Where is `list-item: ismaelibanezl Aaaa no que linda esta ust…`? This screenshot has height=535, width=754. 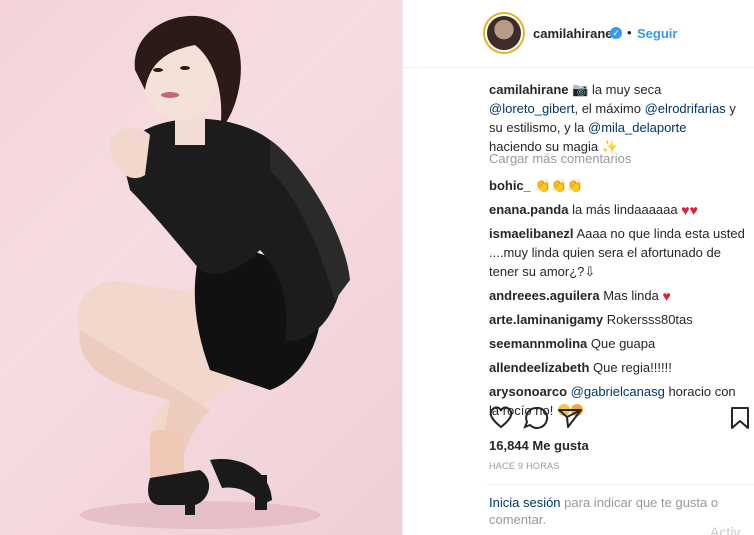 list-item: ismaelibanezl Aaaa no que linda esta ust… is located at coordinates (617, 252).